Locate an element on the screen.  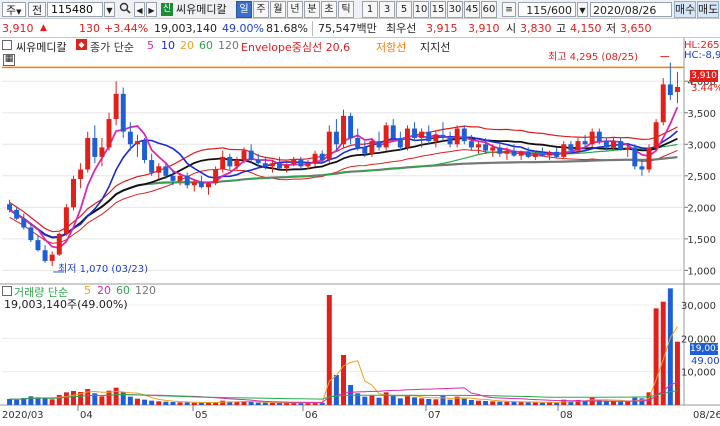
volume-pct-tag: 49.00% is located at coordinates (705, 361).